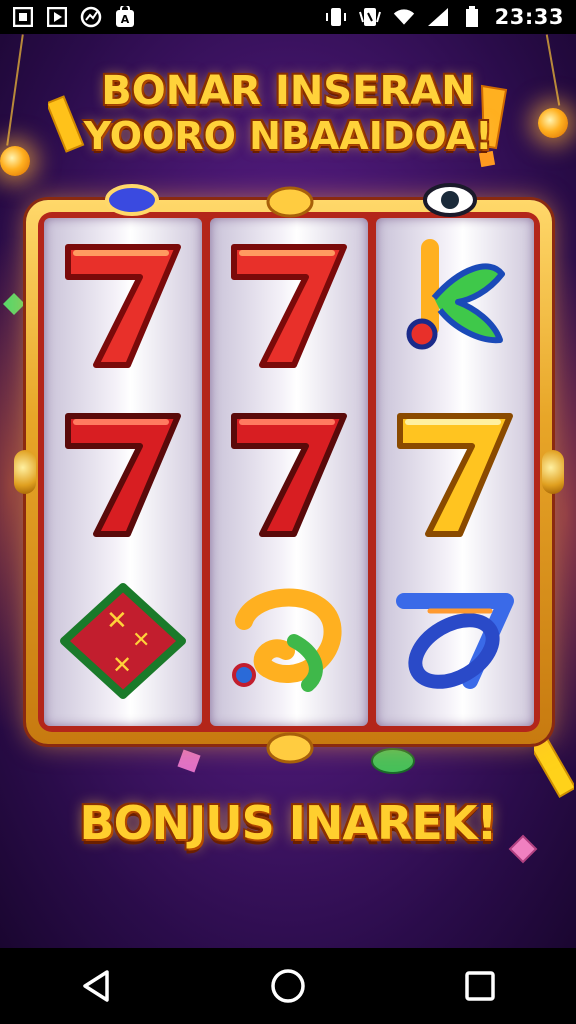 The width and height of the screenshot is (576, 1024). Describe the element at coordinates (125, 19) in the screenshot. I see `svg-text: A` at that location.